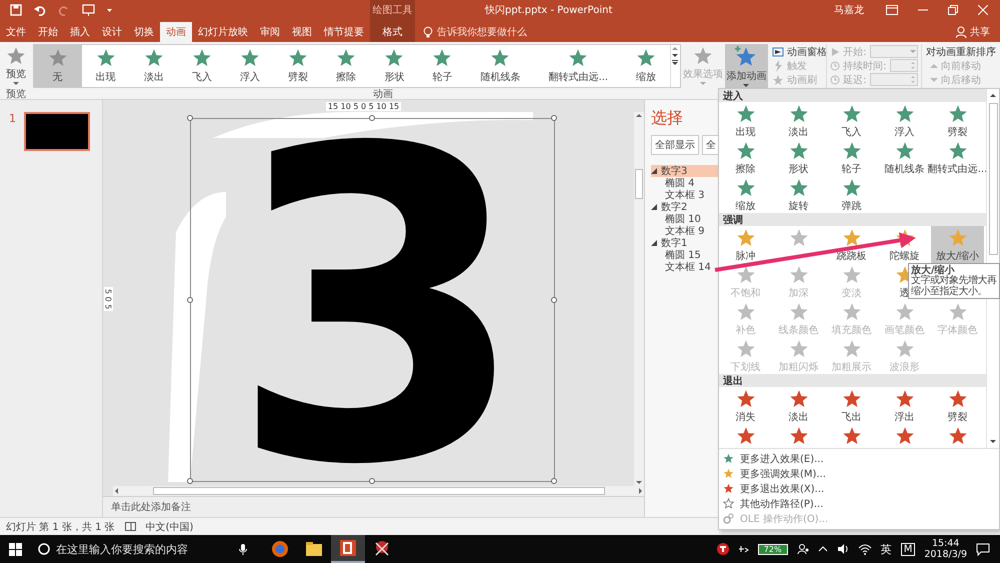  What do you see at coordinates (80, 32) in the screenshot?
I see `ribbon-tab: 插入` at bounding box center [80, 32].